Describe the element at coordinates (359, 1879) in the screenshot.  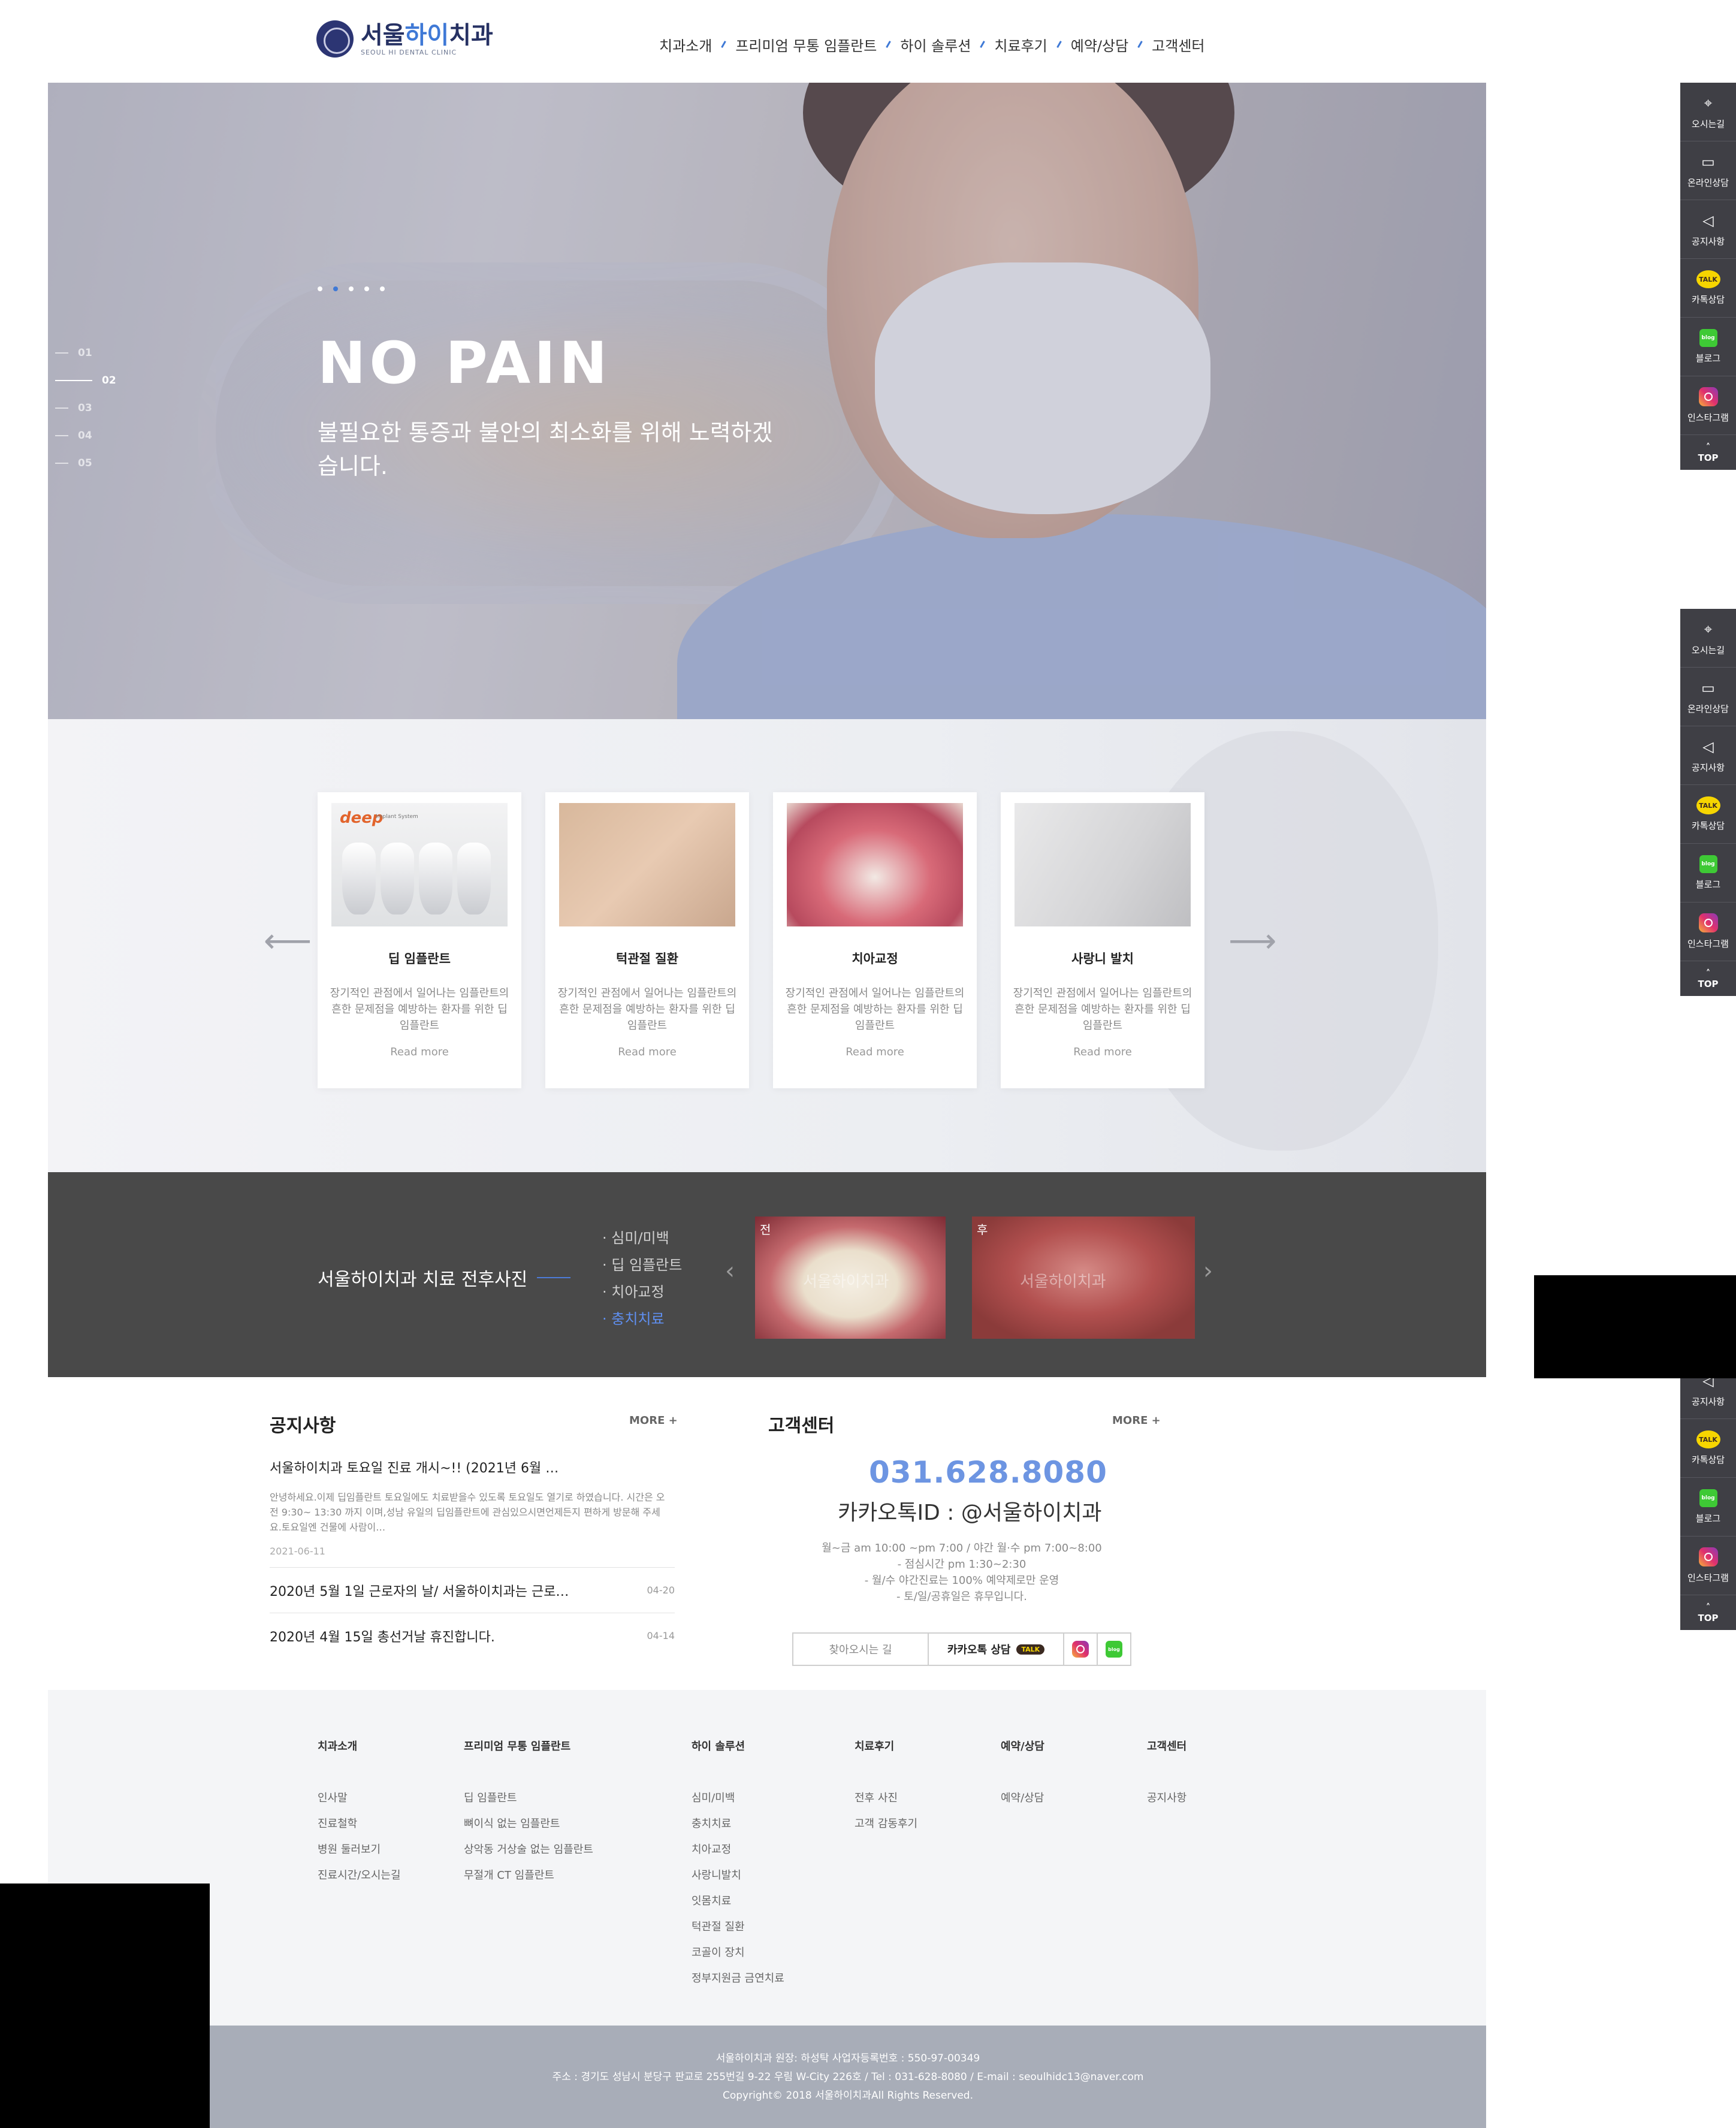
I see `footer-link: 진료시간/오시는길` at that location.